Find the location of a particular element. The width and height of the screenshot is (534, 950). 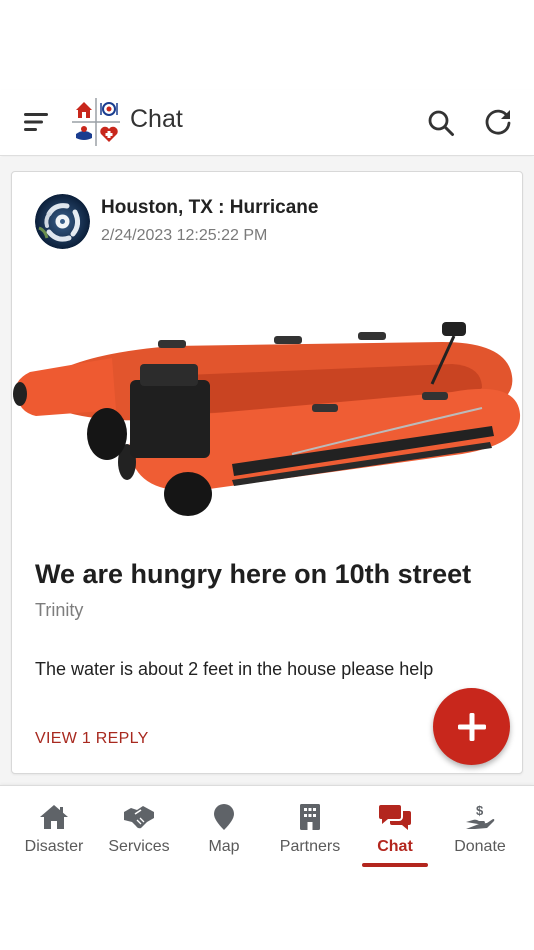

disaster-location-title: Houston, TX : Hurricane is located at coordinates (210, 207).